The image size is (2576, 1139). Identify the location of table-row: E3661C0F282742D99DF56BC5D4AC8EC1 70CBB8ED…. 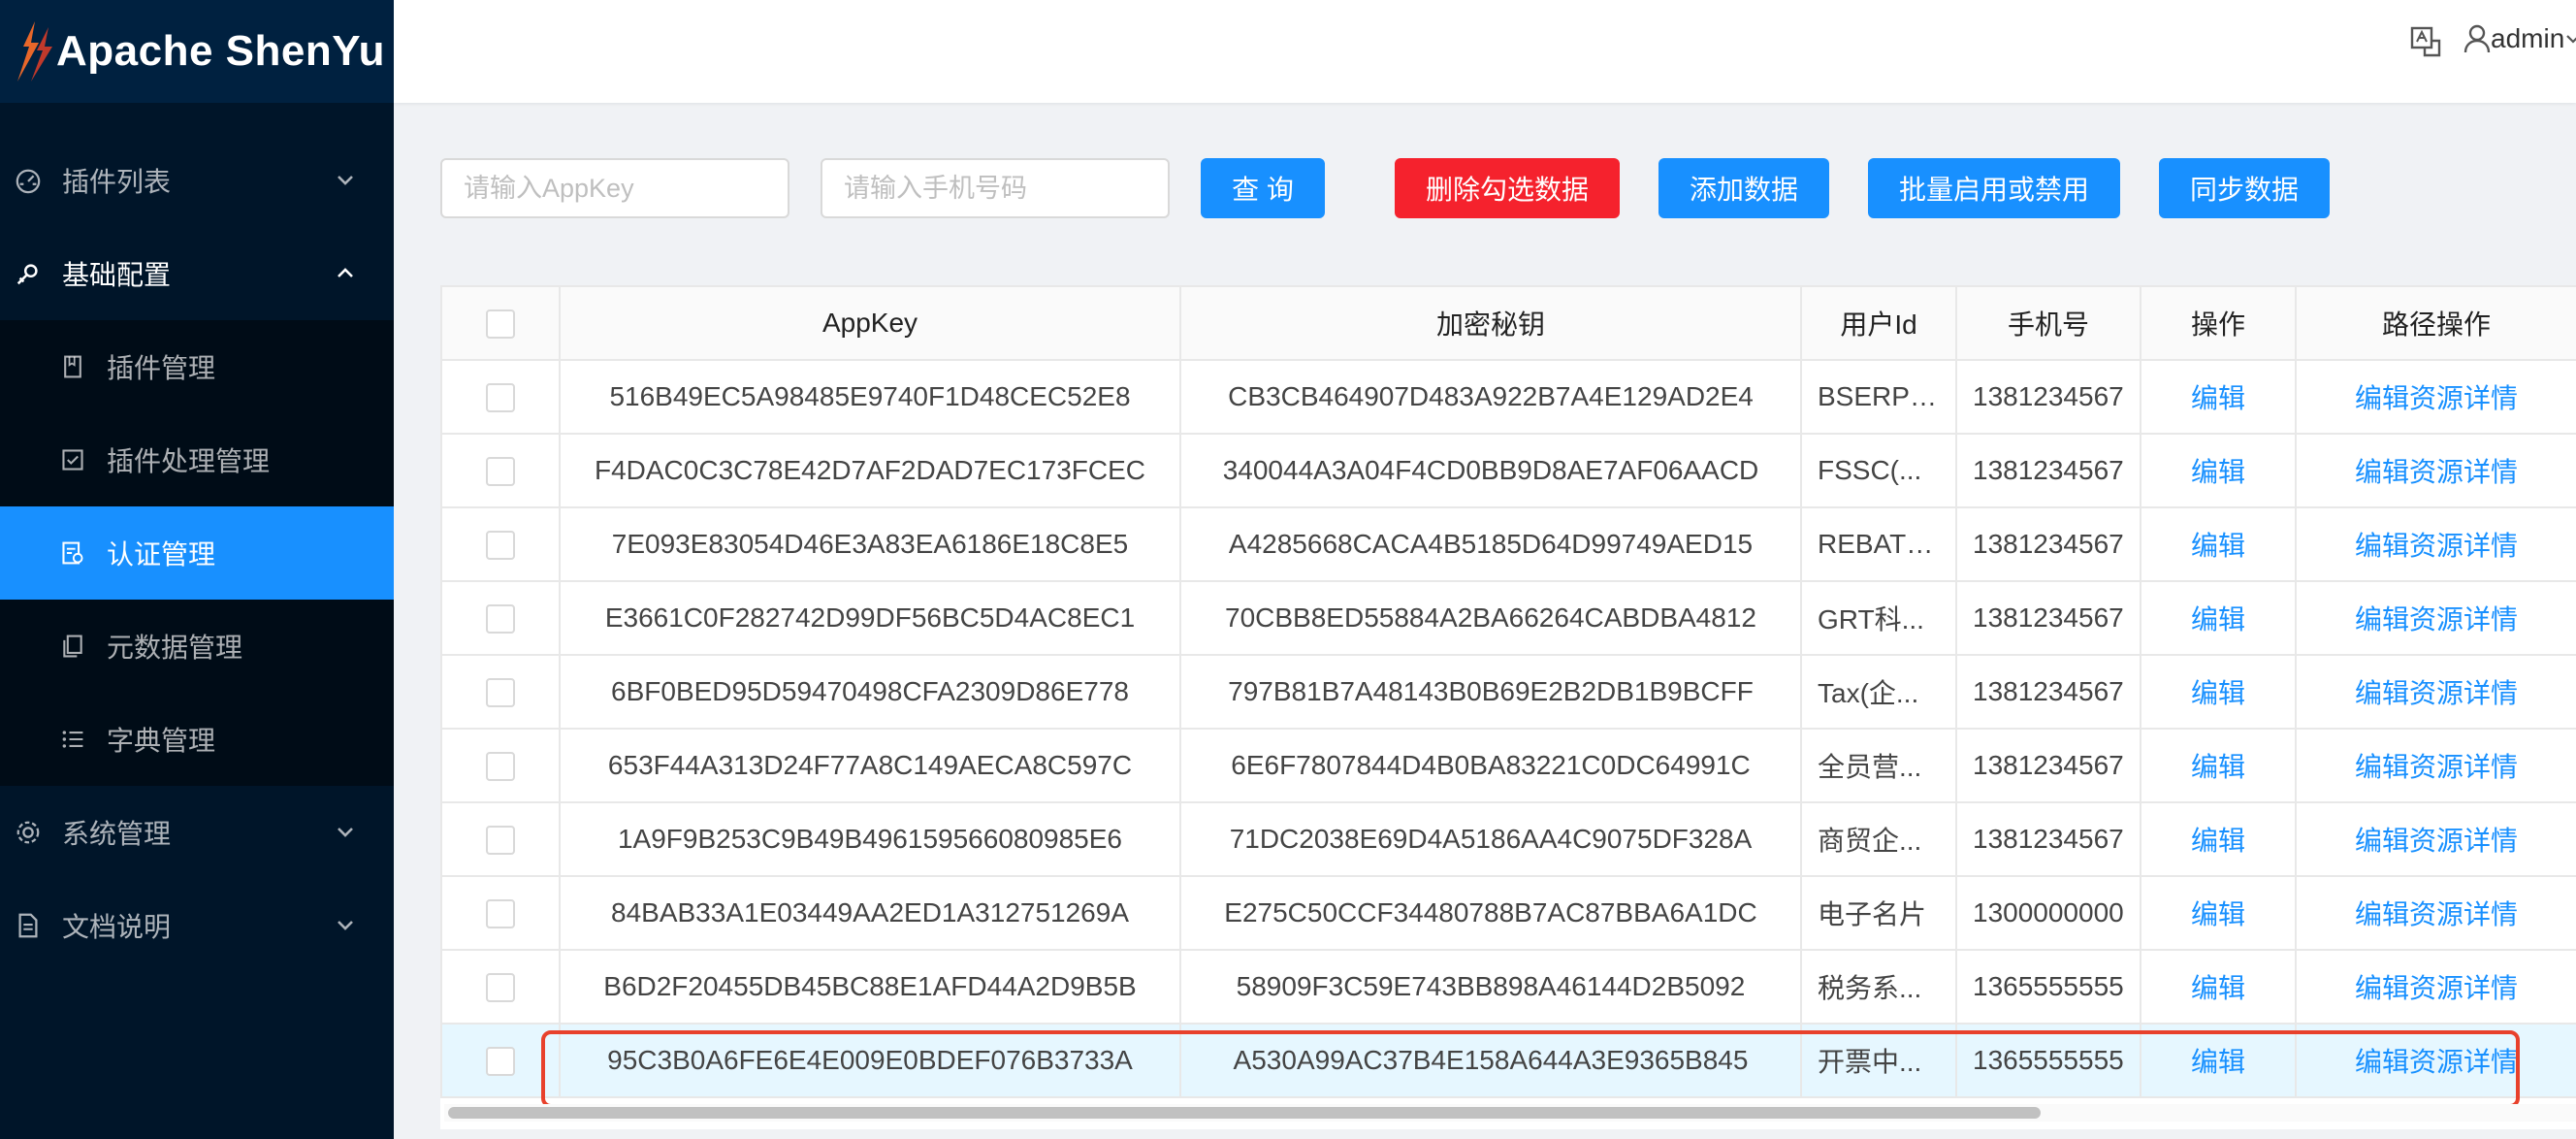
(1508, 618).